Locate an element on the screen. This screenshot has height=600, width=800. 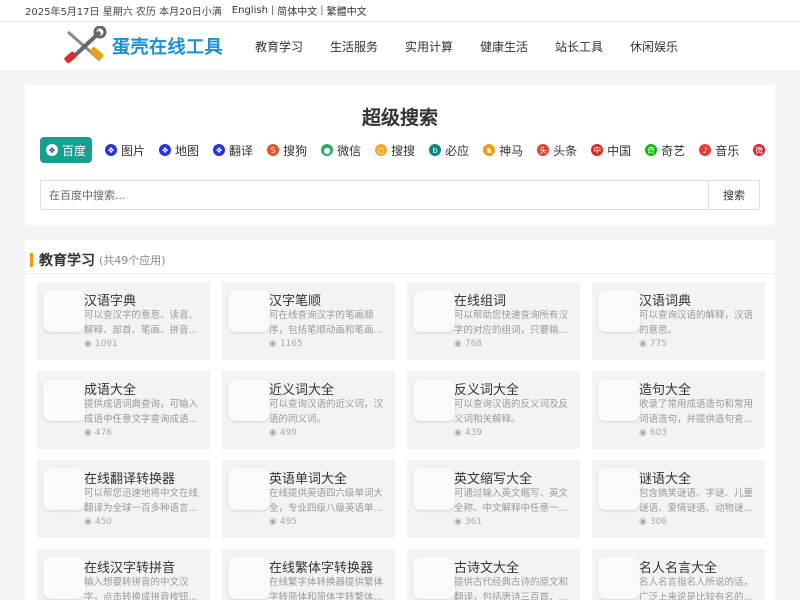
engine-label: 神马 is located at coordinates (511, 150).